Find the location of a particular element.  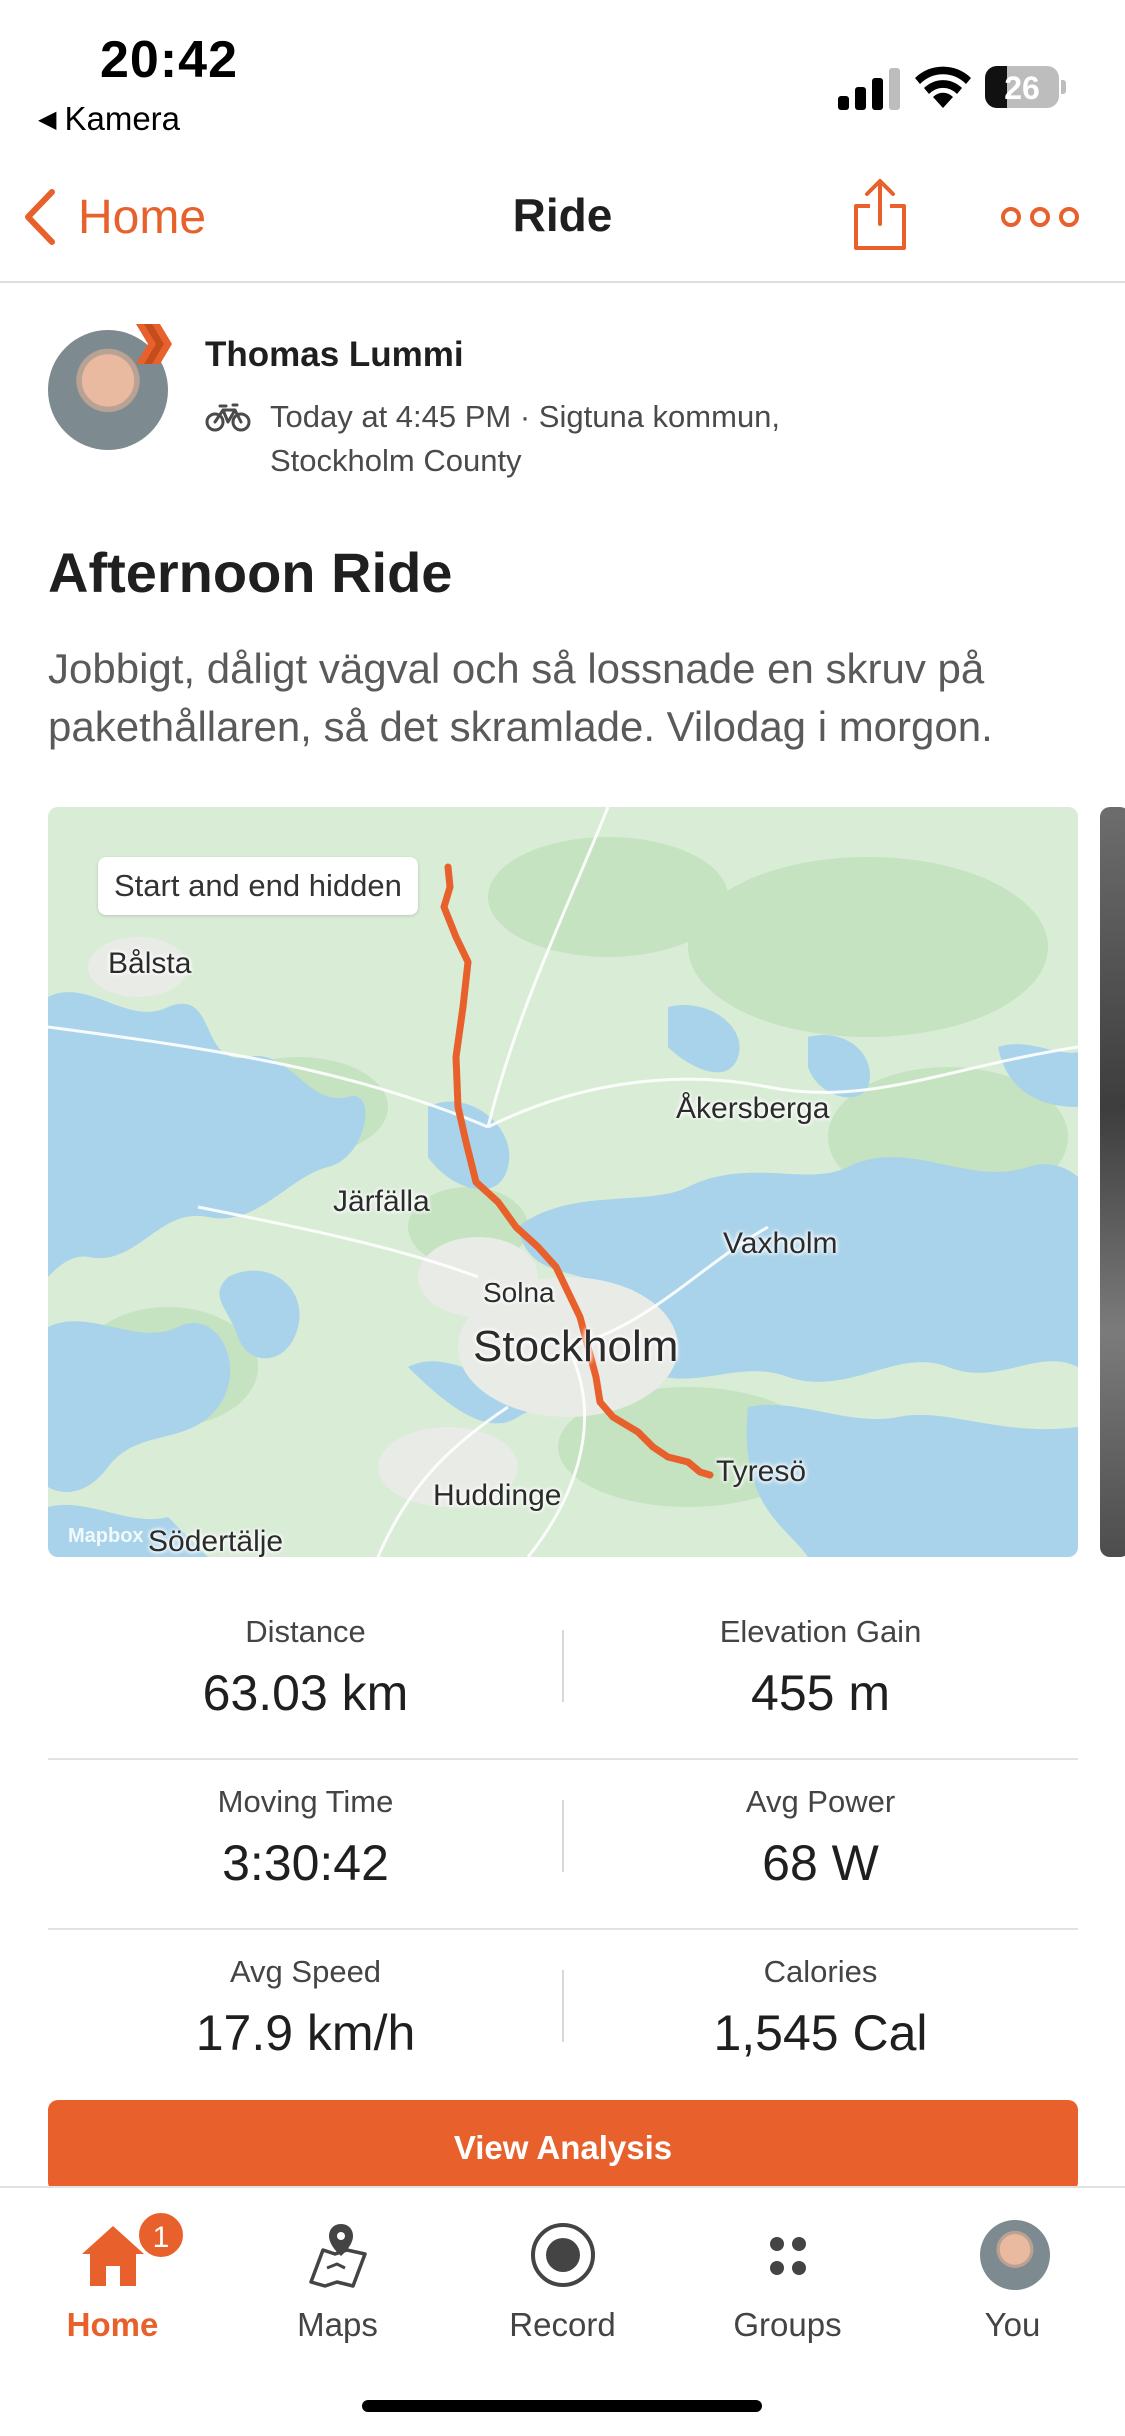

stat-calories: Calories 1,545 Cal is located at coordinates (820, 2010).